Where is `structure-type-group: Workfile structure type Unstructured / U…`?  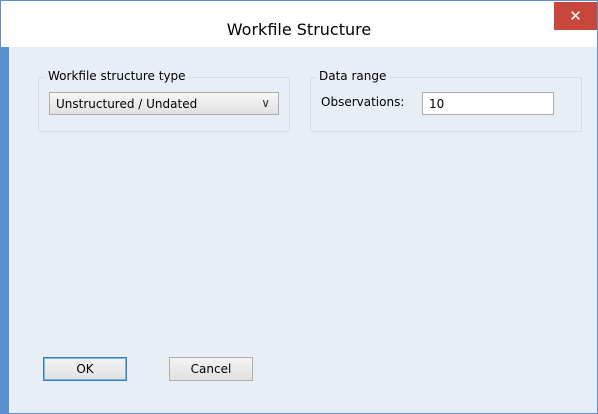
structure-type-group: Workfile structure type Unstructured / U… is located at coordinates (164, 100).